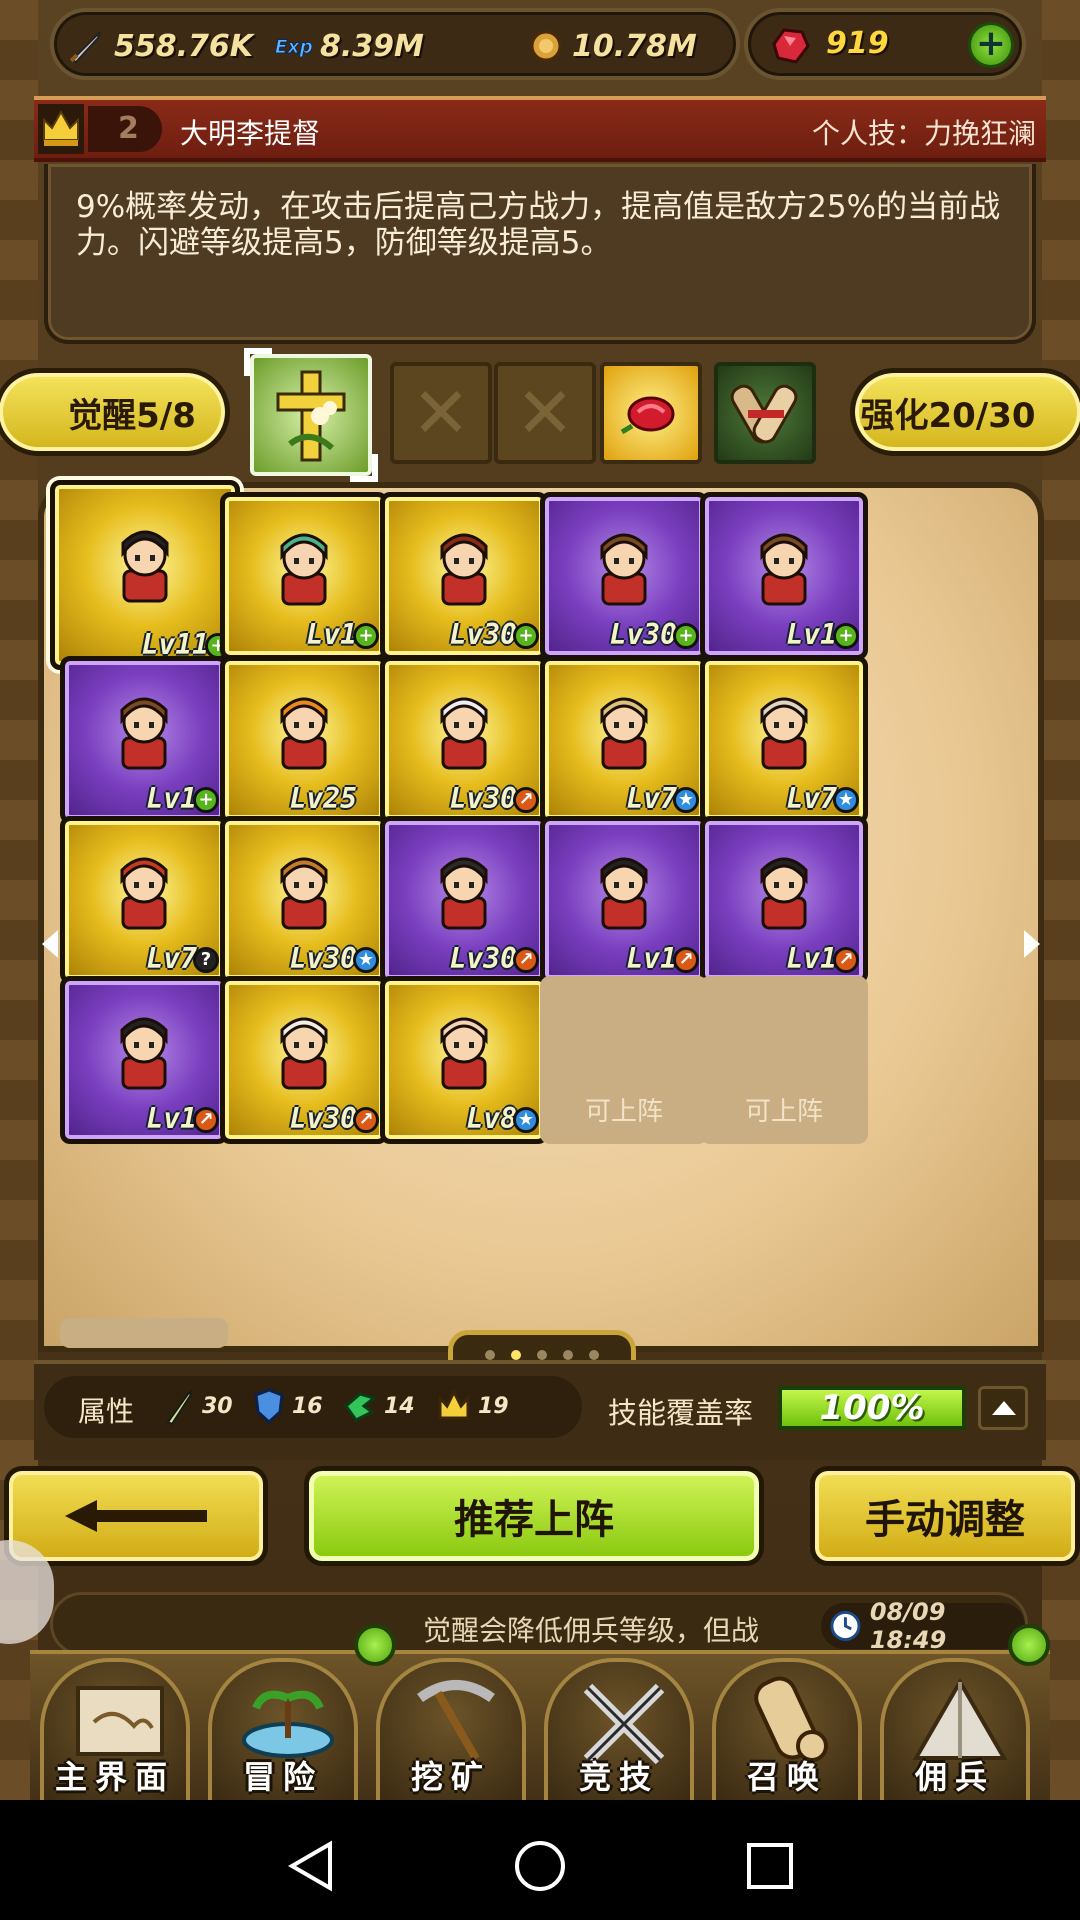  I want to click on hero-card: Lv25, so click(304, 740).